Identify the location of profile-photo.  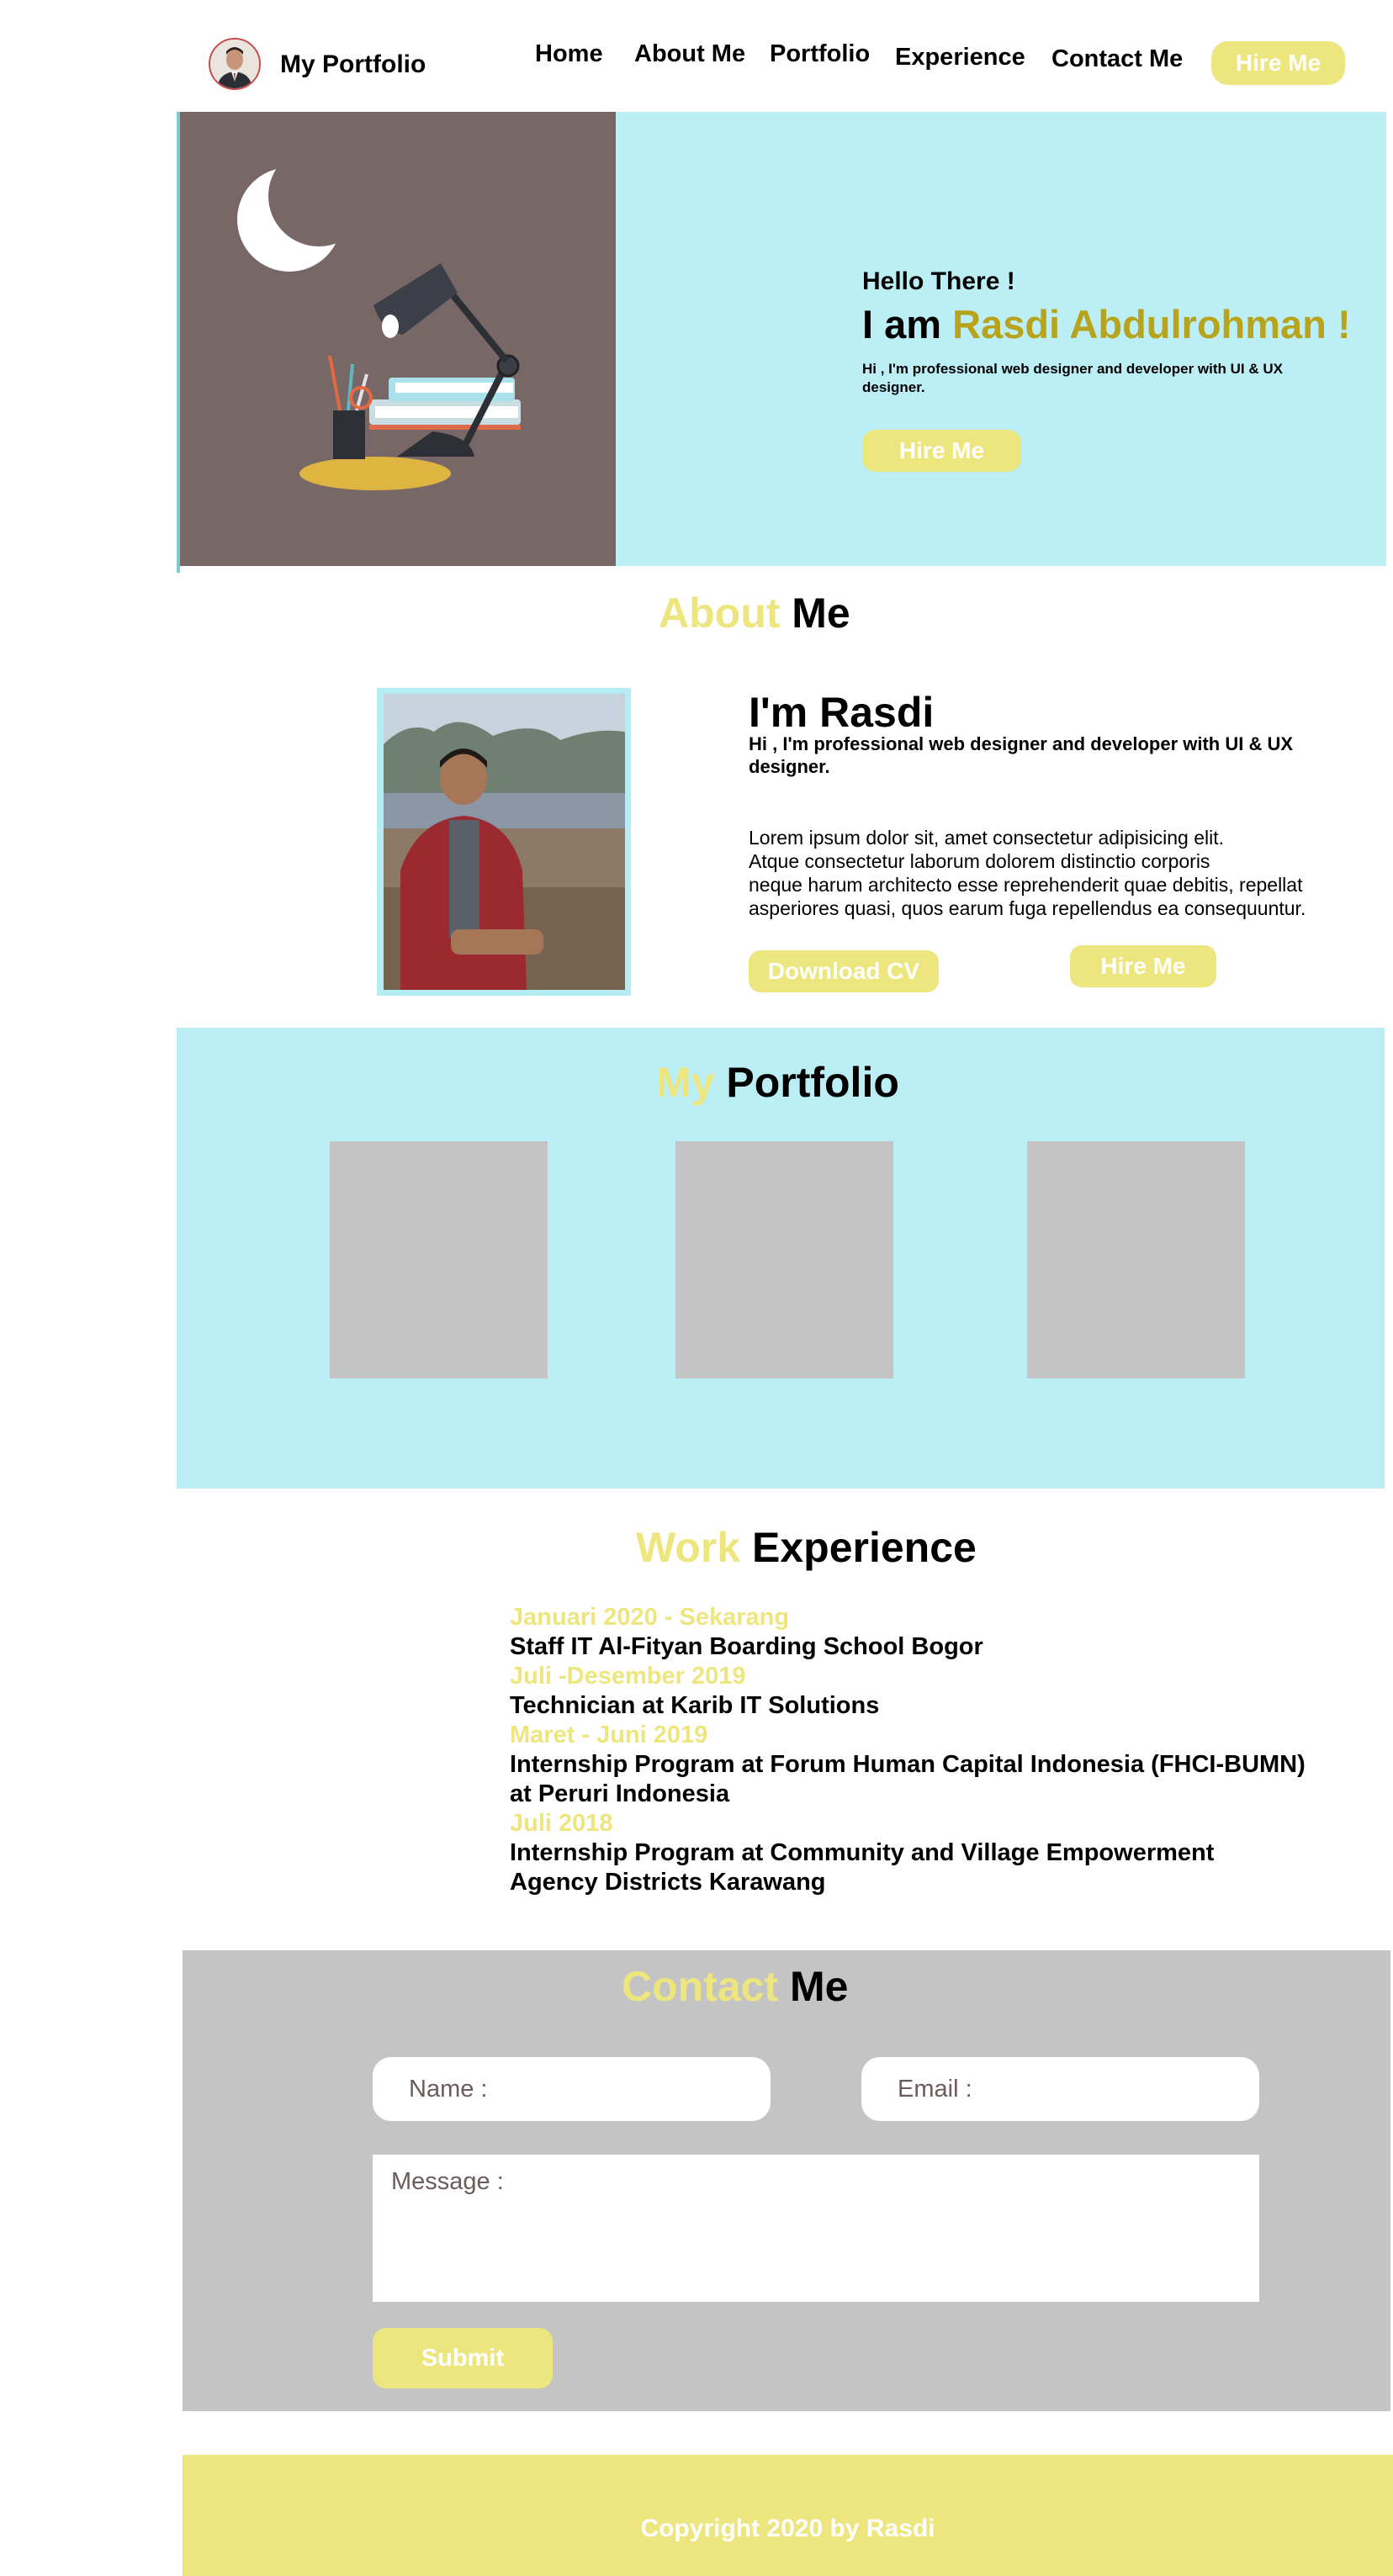
(504, 842).